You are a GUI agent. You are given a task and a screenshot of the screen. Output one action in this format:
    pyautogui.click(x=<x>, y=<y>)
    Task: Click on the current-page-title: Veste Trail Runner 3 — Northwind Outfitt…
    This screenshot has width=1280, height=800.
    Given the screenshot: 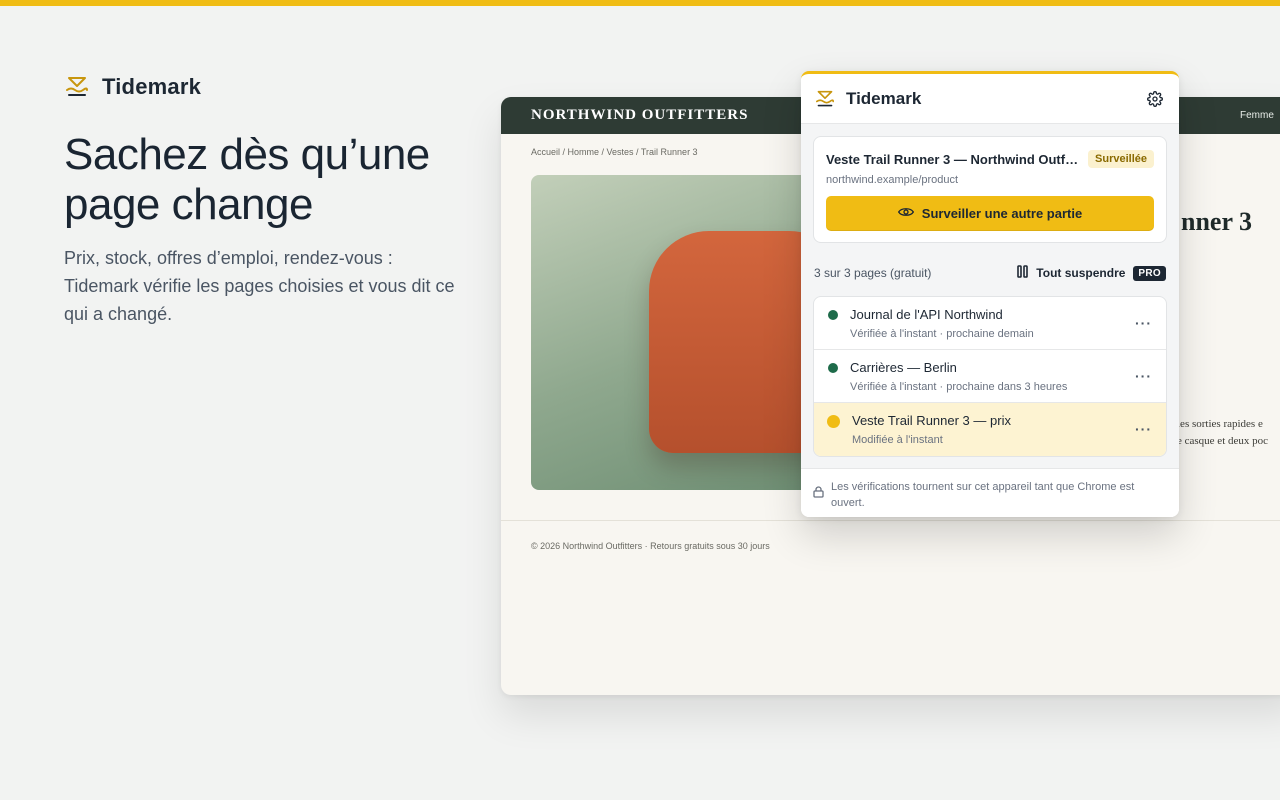 What is the action you would take?
    pyautogui.click(x=953, y=159)
    